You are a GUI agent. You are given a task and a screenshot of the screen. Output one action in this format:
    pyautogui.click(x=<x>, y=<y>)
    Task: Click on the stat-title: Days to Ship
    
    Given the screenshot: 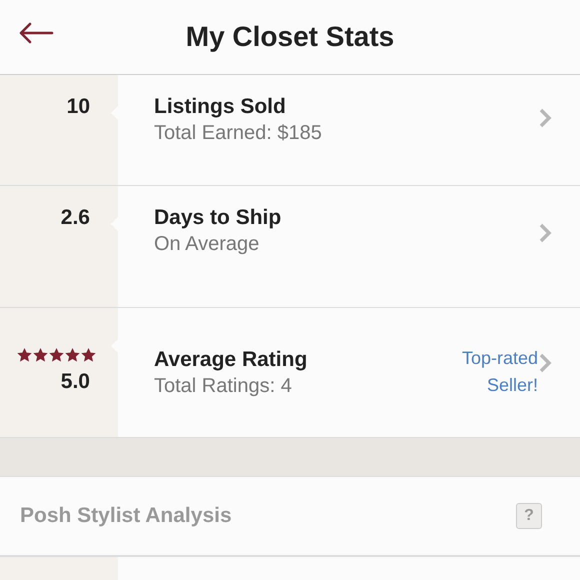 What is the action you would take?
    pyautogui.click(x=218, y=218)
    